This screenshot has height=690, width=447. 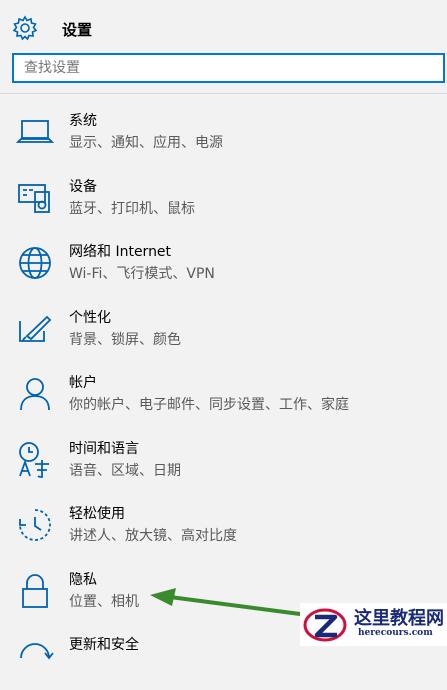 What do you see at coordinates (325, 625) in the screenshot?
I see `watermark-logo-icon` at bounding box center [325, 625].